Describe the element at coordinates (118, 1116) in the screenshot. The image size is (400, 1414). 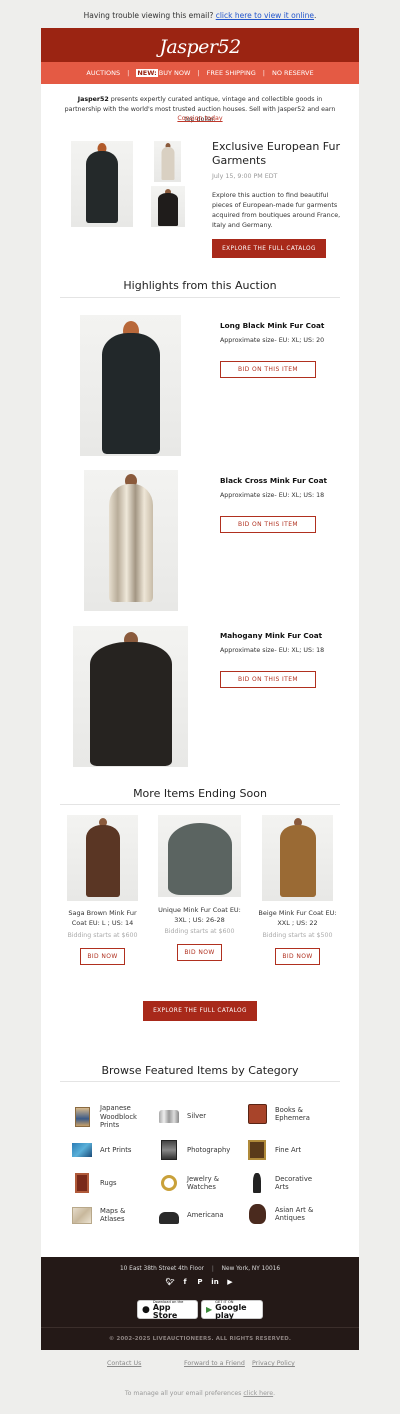
I see `category-label: Japanese Woodblock Prints` at that location.